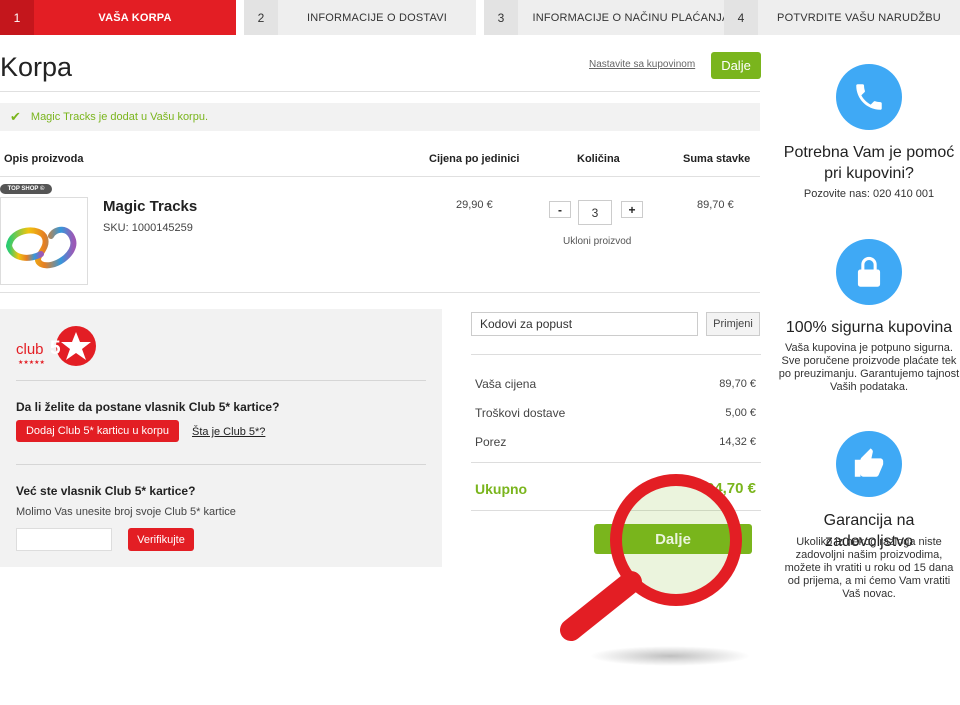  What do you see at coordinates (15, 116) in the screenshot?
I see `check-icon: ✔` at bounding box center [15, 116].